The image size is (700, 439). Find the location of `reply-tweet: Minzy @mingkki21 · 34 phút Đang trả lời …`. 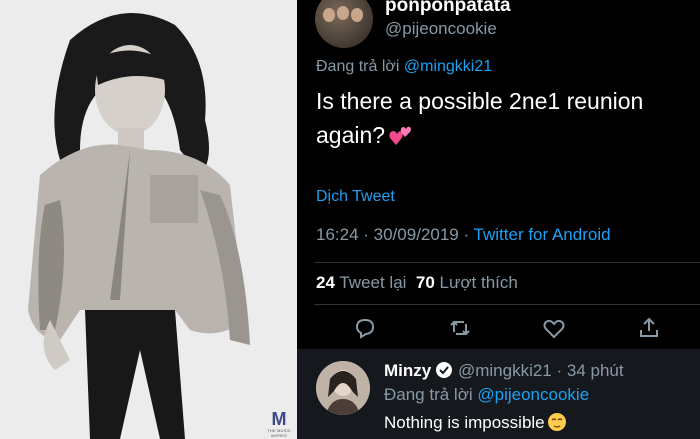

reply-tweet: Minzy @mingkki21 · 34 phút Đang trả lời … is located at coordinates (498, 394).